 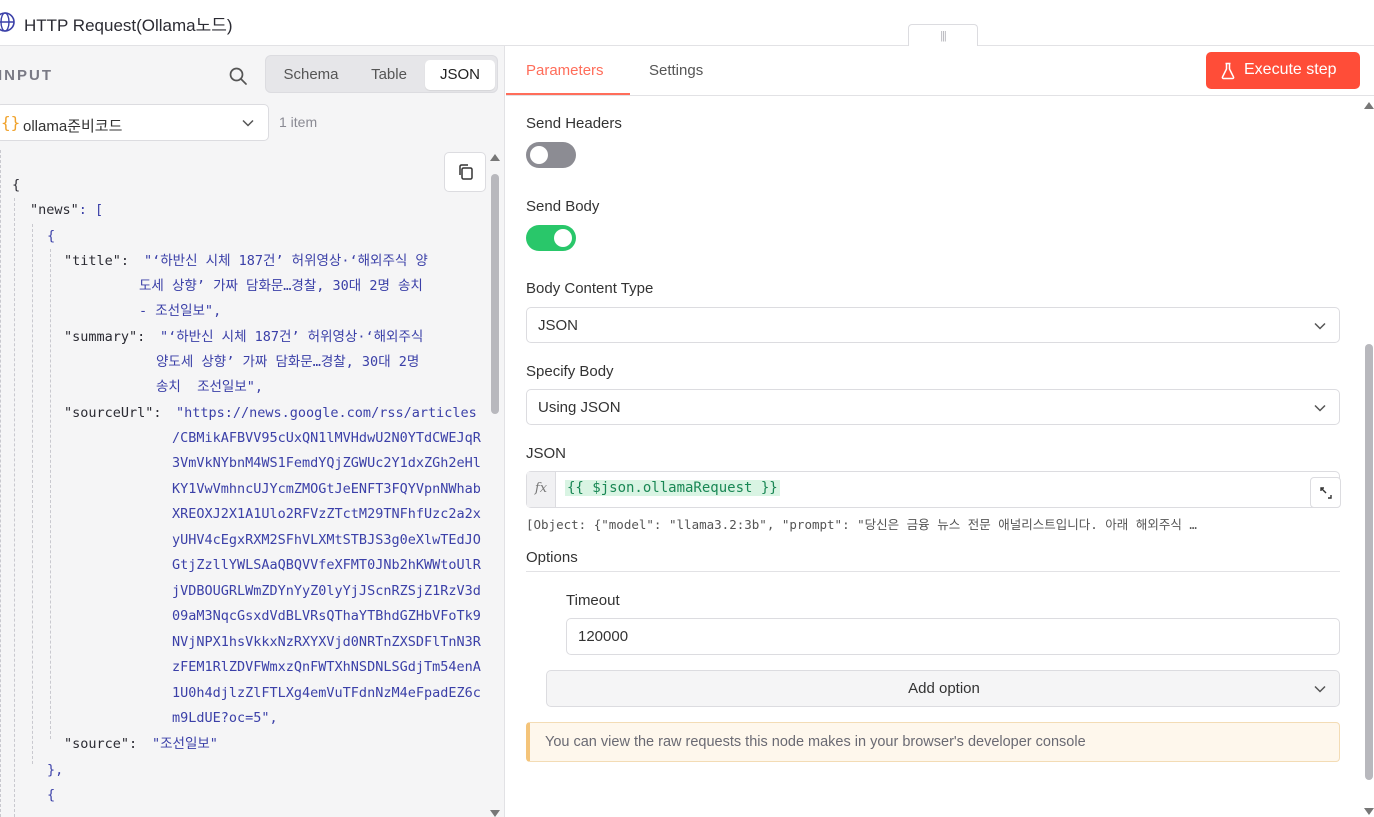 I want to click on json-value-sourceurl: jVDBOUGRLWmZDYnYyZ0lyYjJScnRZSjZ1RzV3d, so click(x=326, y=591).